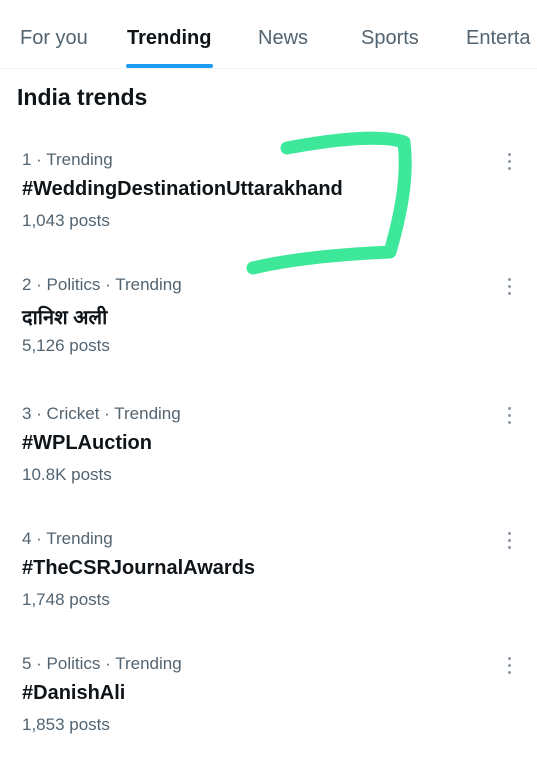 The height and width of the screenshot is (778, 537). Describe the element at coordinates (67, 159) in the screenshot. I see `trend-meta: 1 · Trending` at that location.